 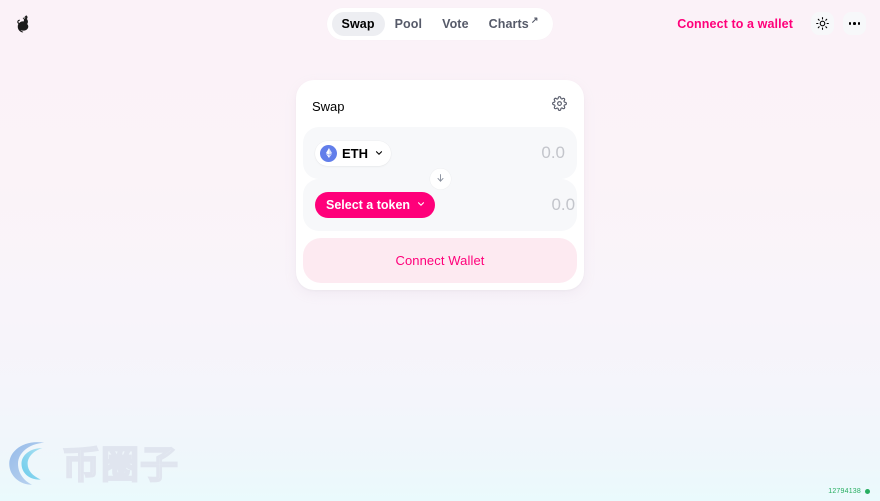 What do you see at coordinates (495, 153) in the screenshot?
I see `amount-input-from` at bounding box center [495, 153].